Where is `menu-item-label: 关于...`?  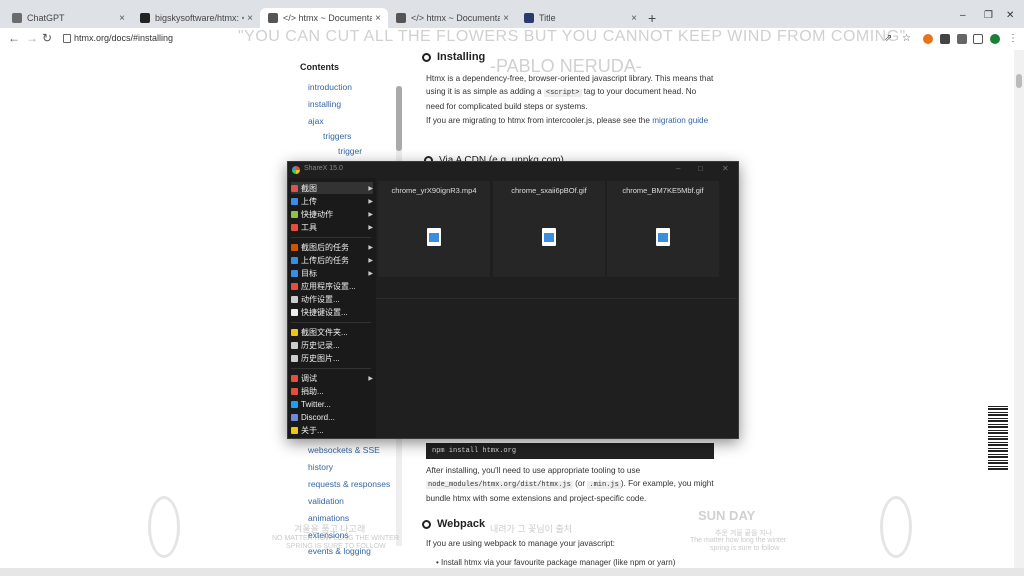
menu-item-label: 关于... is located at coordinates (312, 430).